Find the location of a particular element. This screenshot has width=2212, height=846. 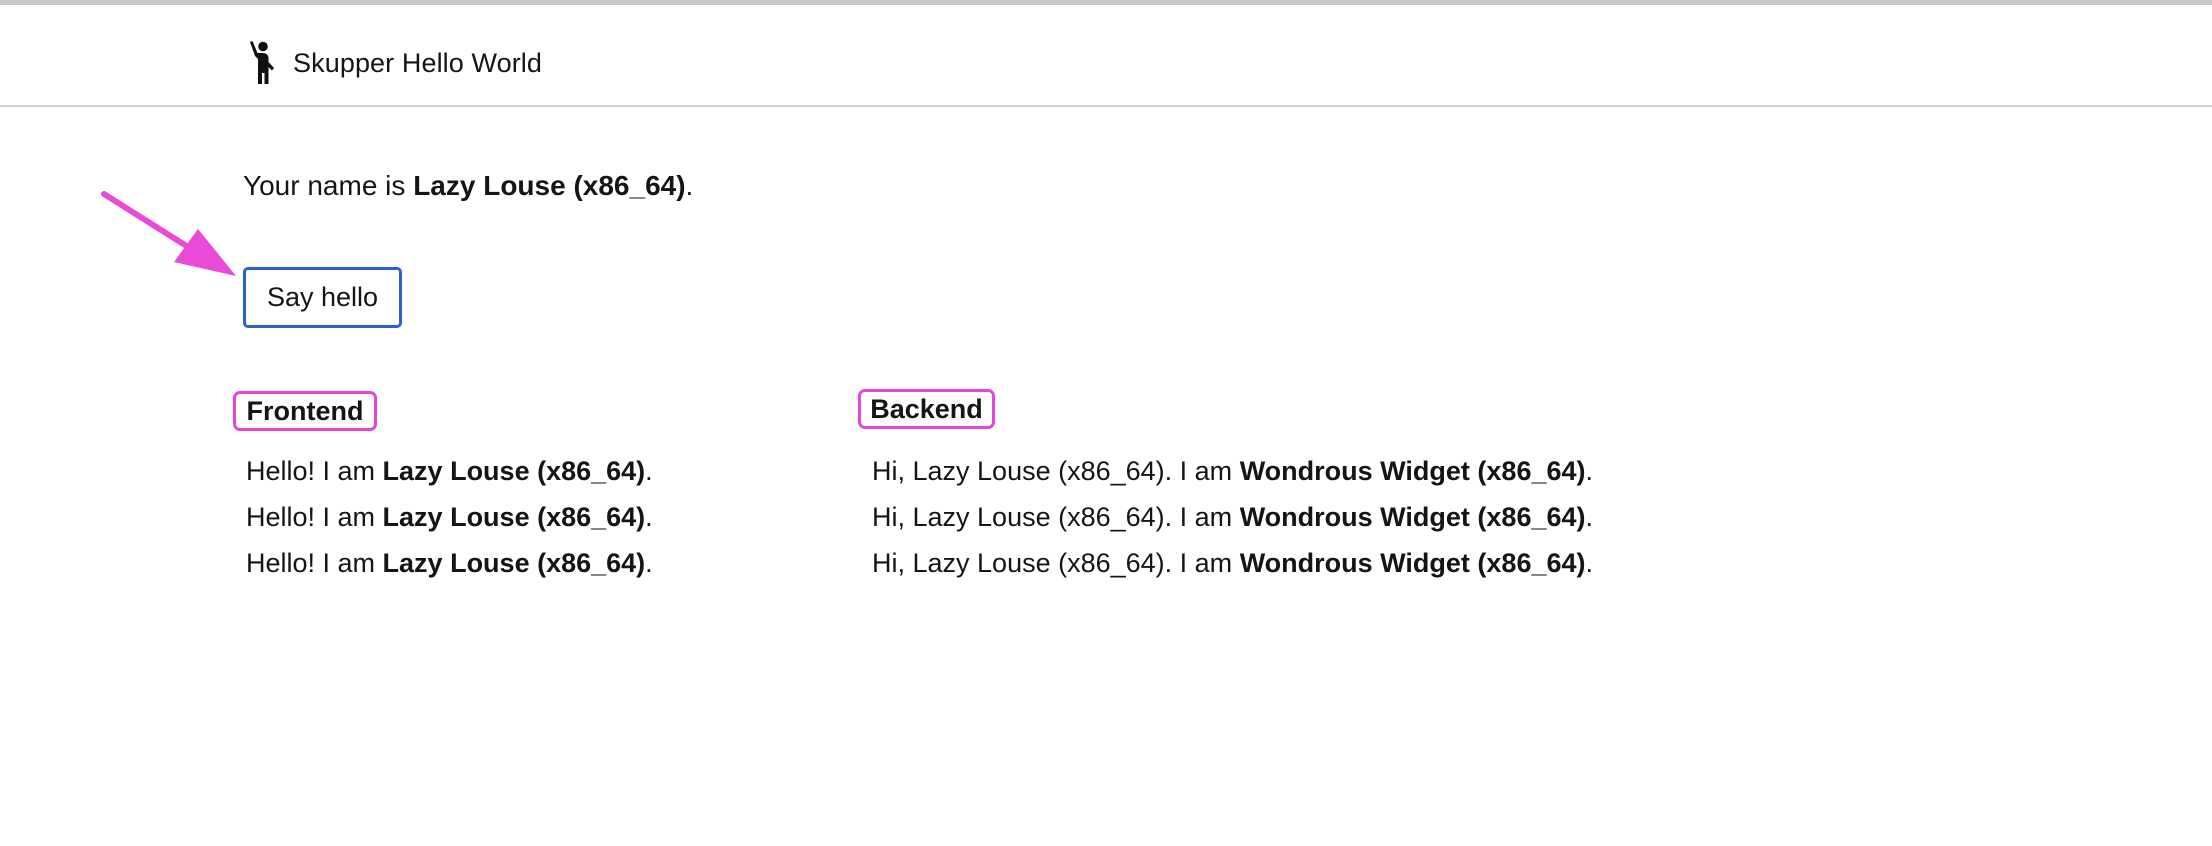

your-name-line: Your name is Lazy Louse (x86_64). is located at coordinates (468, 186).